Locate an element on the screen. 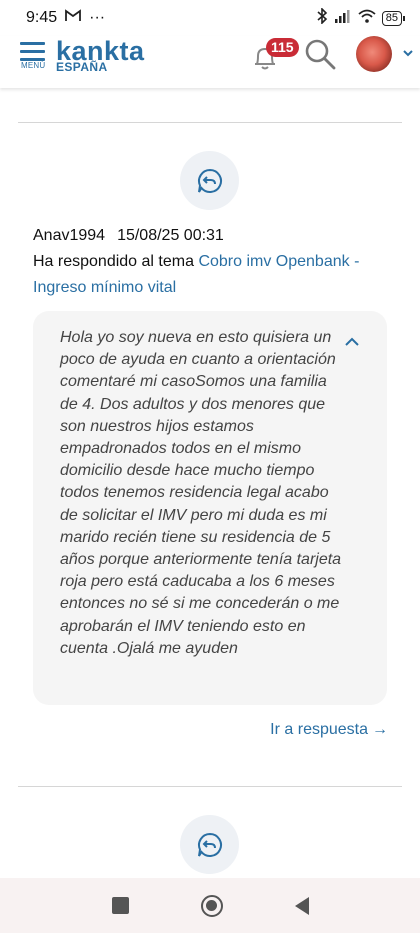 The height and width of the screenshot is (933, 420). status-time: 9:45 is located at coordinates (42, 17).